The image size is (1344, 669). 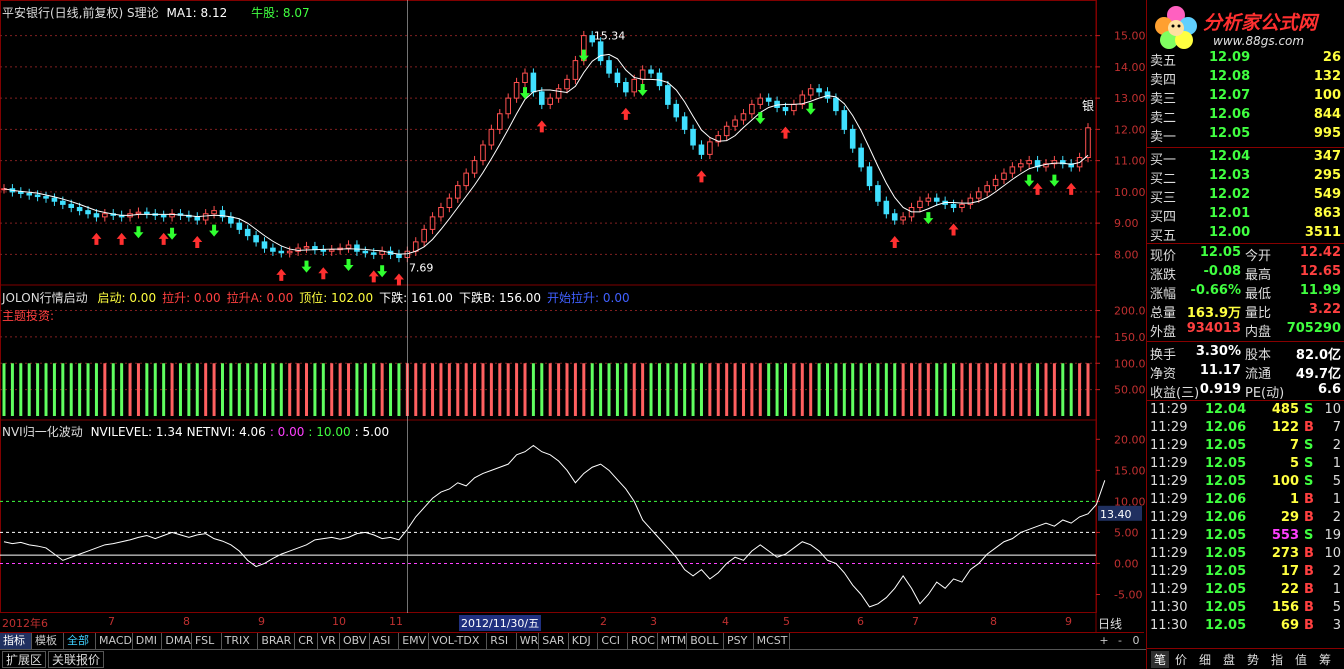 What do you see at coordinates (1104, 641) in the screenshot?
I see `zoom-button-0: +` at bounding box center [1104, 641].